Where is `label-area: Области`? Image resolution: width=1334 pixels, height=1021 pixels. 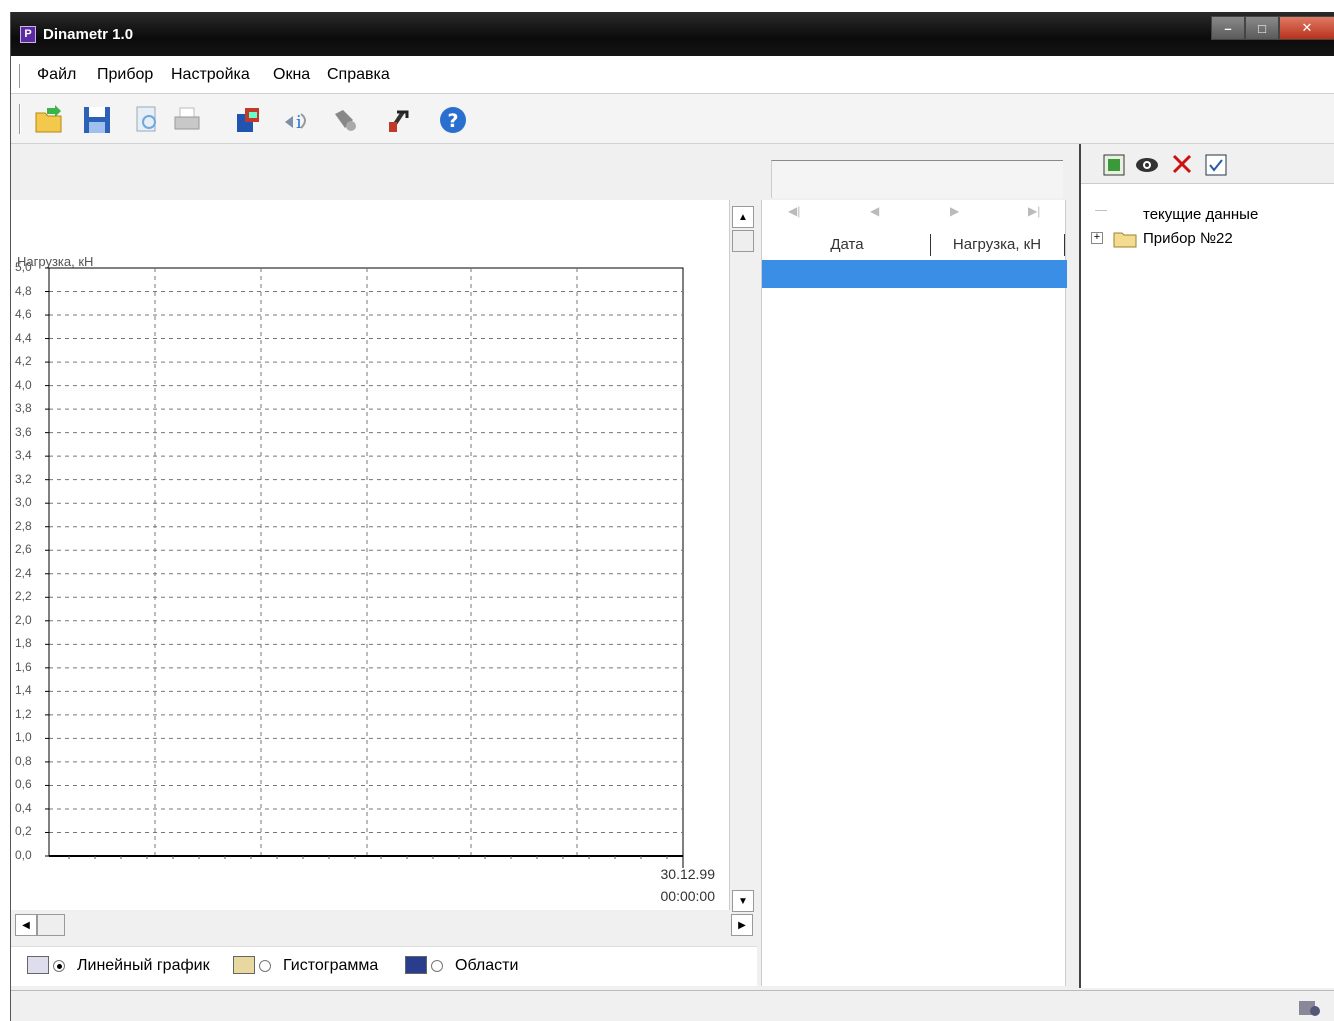
label-area: Области is located at coordinates (487, 965).